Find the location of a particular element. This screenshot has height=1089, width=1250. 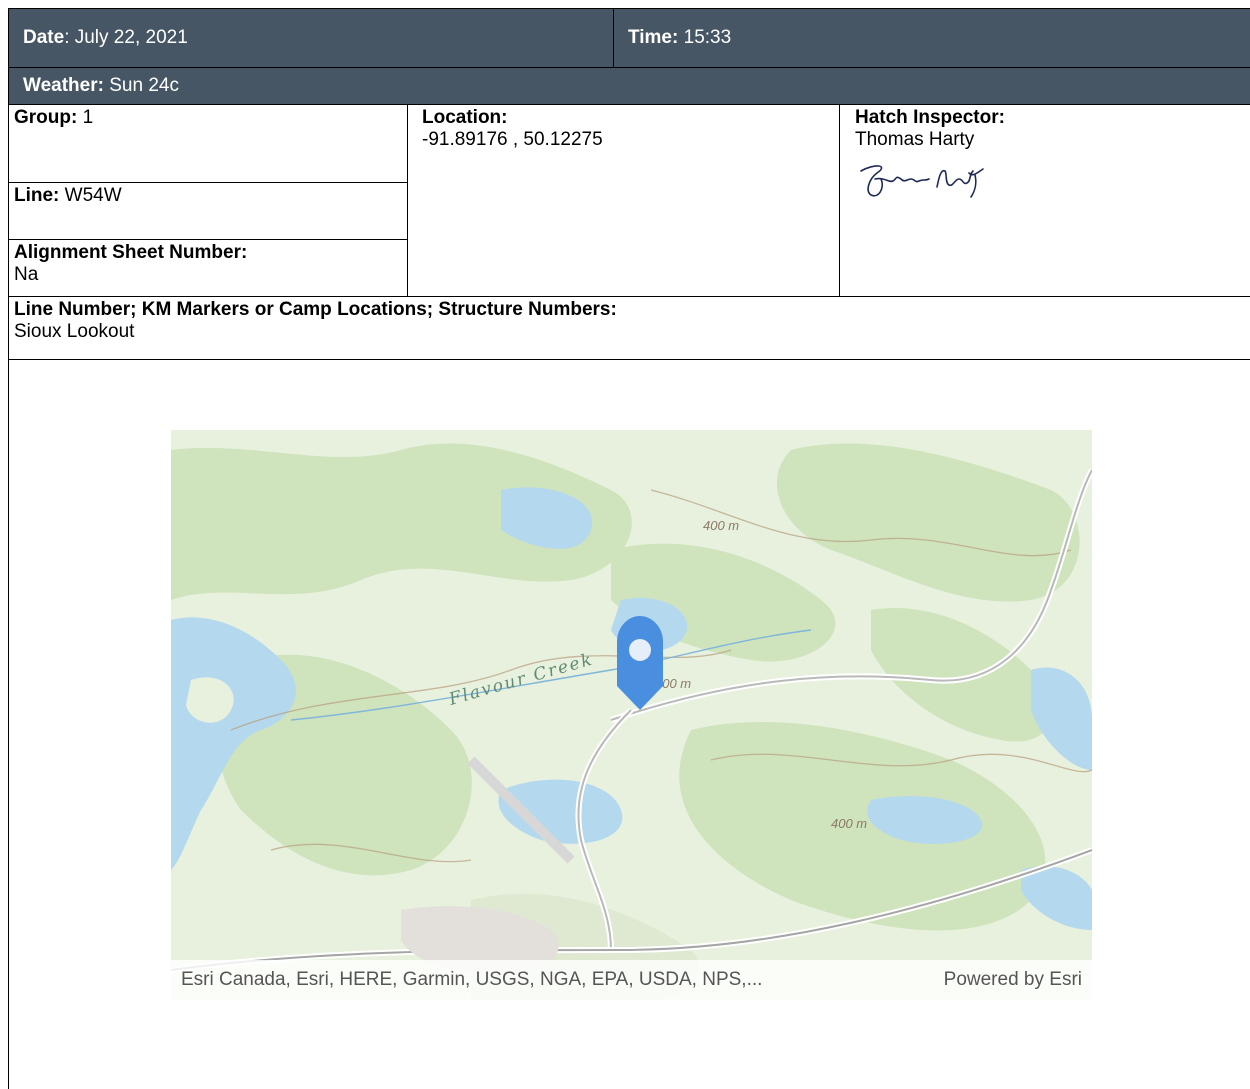

time-value: 15:33 is located at coordinates (705, 37).